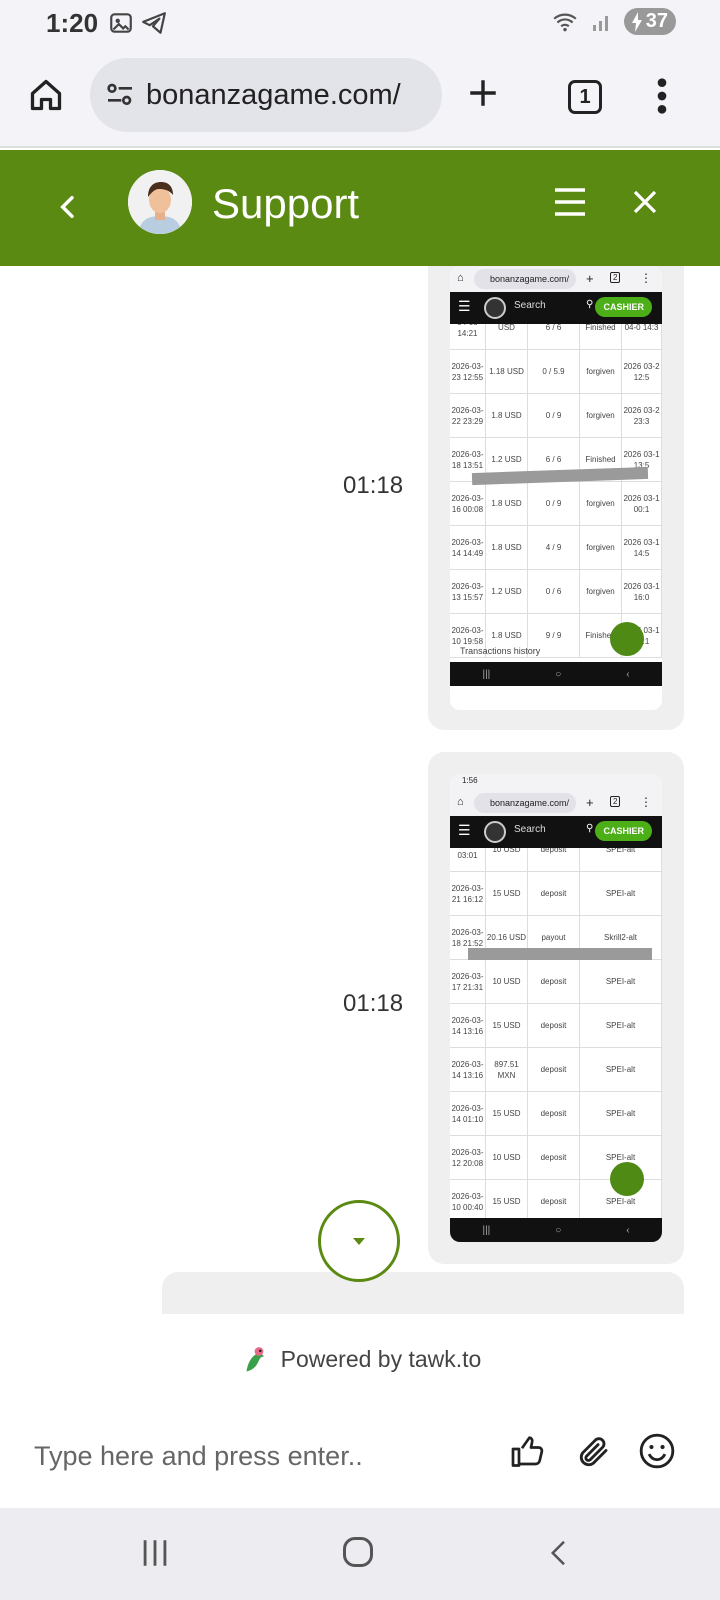 The image size is (720, 1600). I want to click on cell-score: 4 / 9, so click(554, 547).